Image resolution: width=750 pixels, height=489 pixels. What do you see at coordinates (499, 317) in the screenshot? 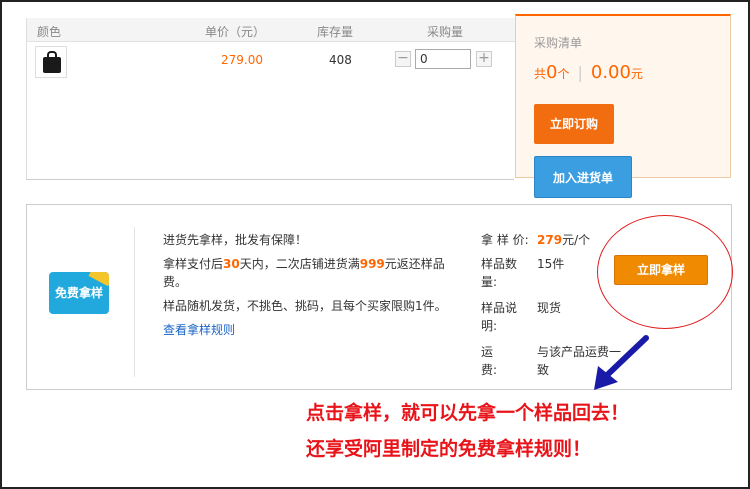
I see `sample-desc-label: 样品说明:` at bounding box center [499, 317].